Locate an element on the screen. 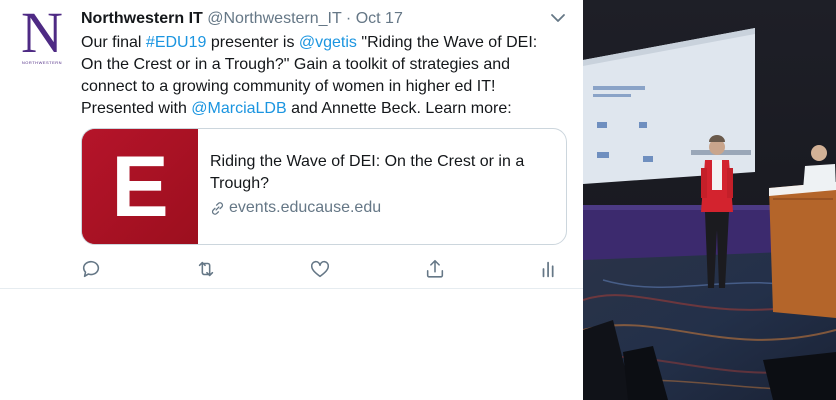 The image size is (836, 400). chevron-down-icon is located at coordinates (558, 18).